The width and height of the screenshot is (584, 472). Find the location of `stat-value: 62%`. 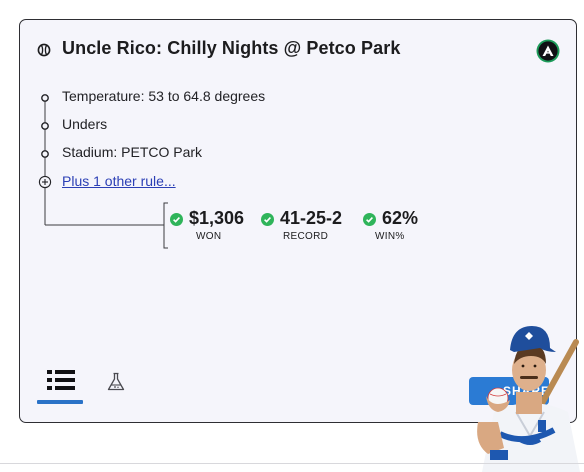

stat-value: 62% is located at coordinates (400, 218).